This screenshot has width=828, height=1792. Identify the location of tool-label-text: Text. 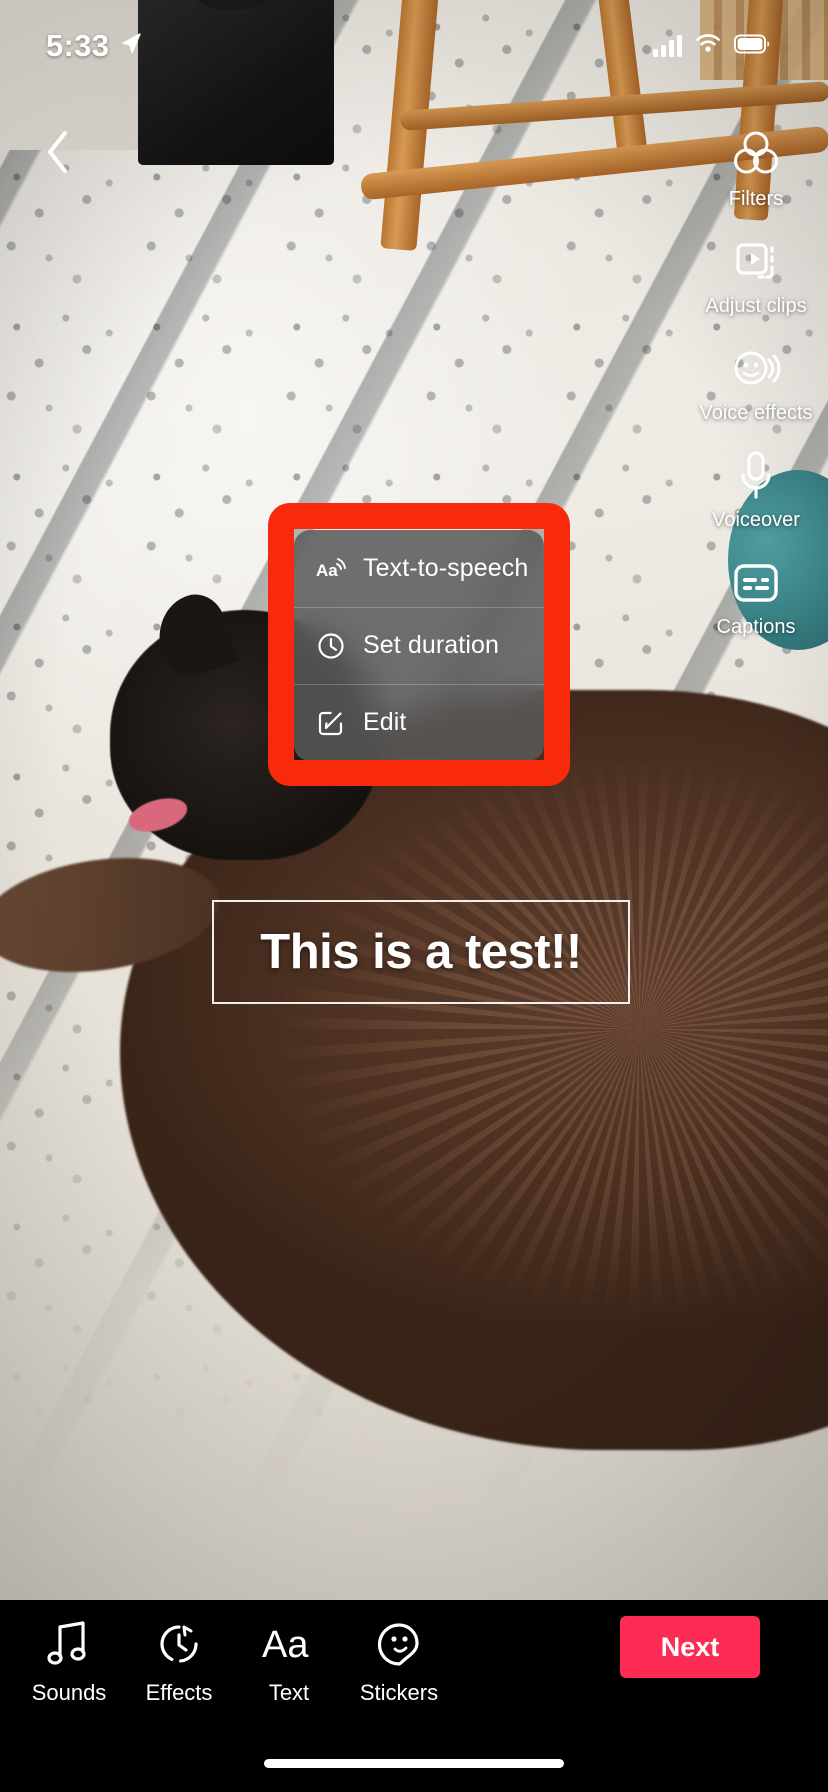
(289, 1692).